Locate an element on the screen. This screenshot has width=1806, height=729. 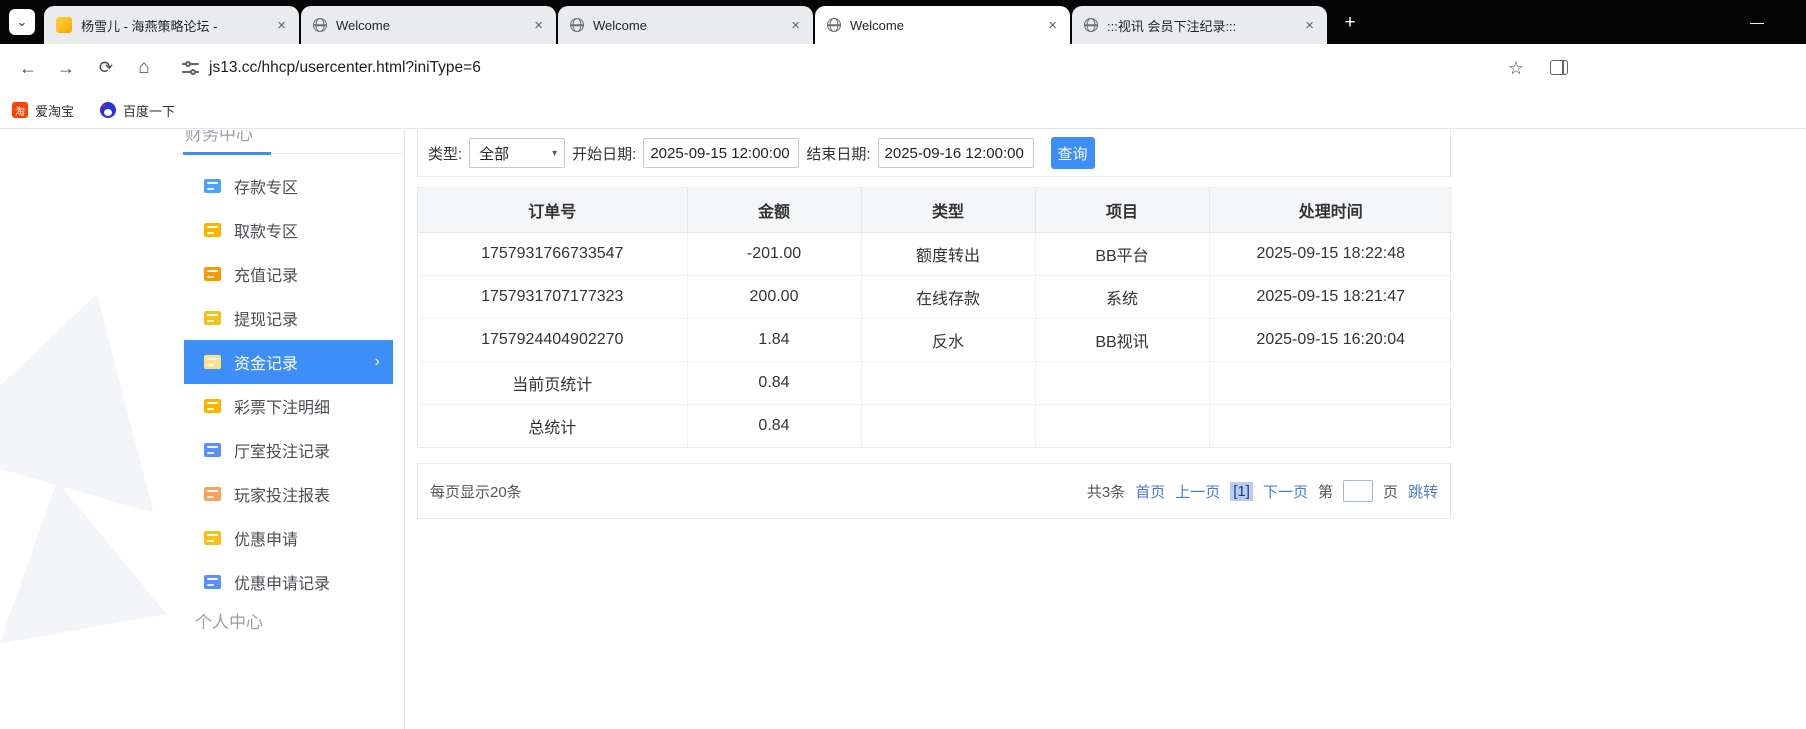
col-amount: 金额 is located at coordinates (774, 210).